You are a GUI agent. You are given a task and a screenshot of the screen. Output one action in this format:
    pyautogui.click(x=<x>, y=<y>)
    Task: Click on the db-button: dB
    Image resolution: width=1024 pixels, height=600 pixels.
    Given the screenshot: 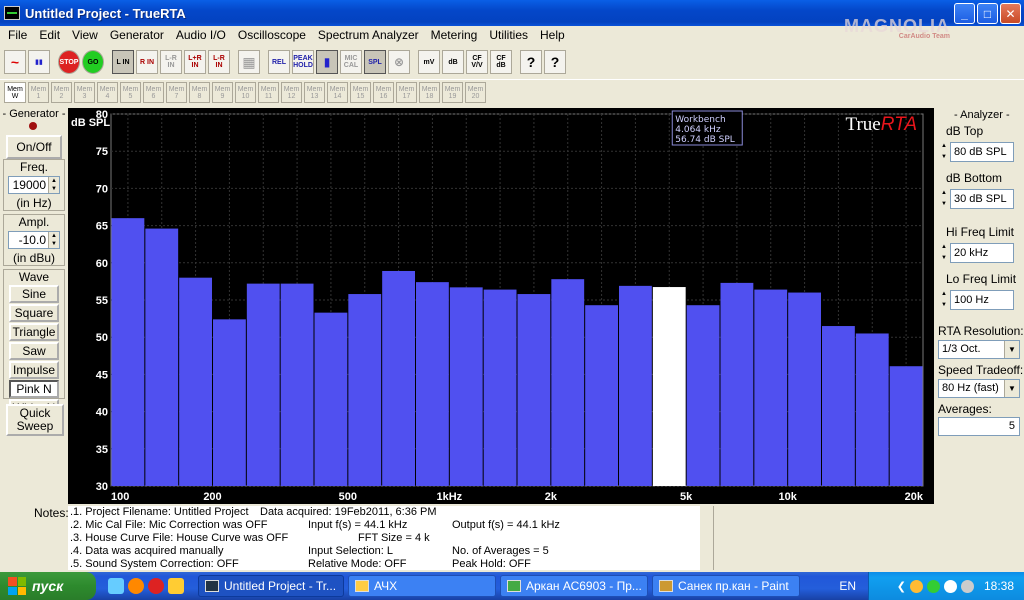 What is the action you would take?
    pyautogui.click(x=453, y=62)
    